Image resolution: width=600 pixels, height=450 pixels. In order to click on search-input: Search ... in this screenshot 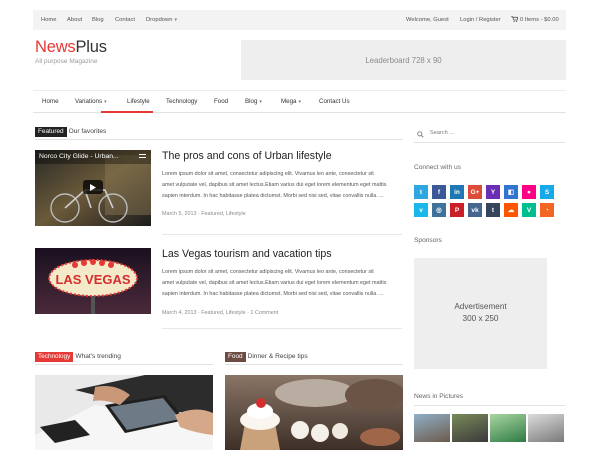, I will do `click(442, 133)`.